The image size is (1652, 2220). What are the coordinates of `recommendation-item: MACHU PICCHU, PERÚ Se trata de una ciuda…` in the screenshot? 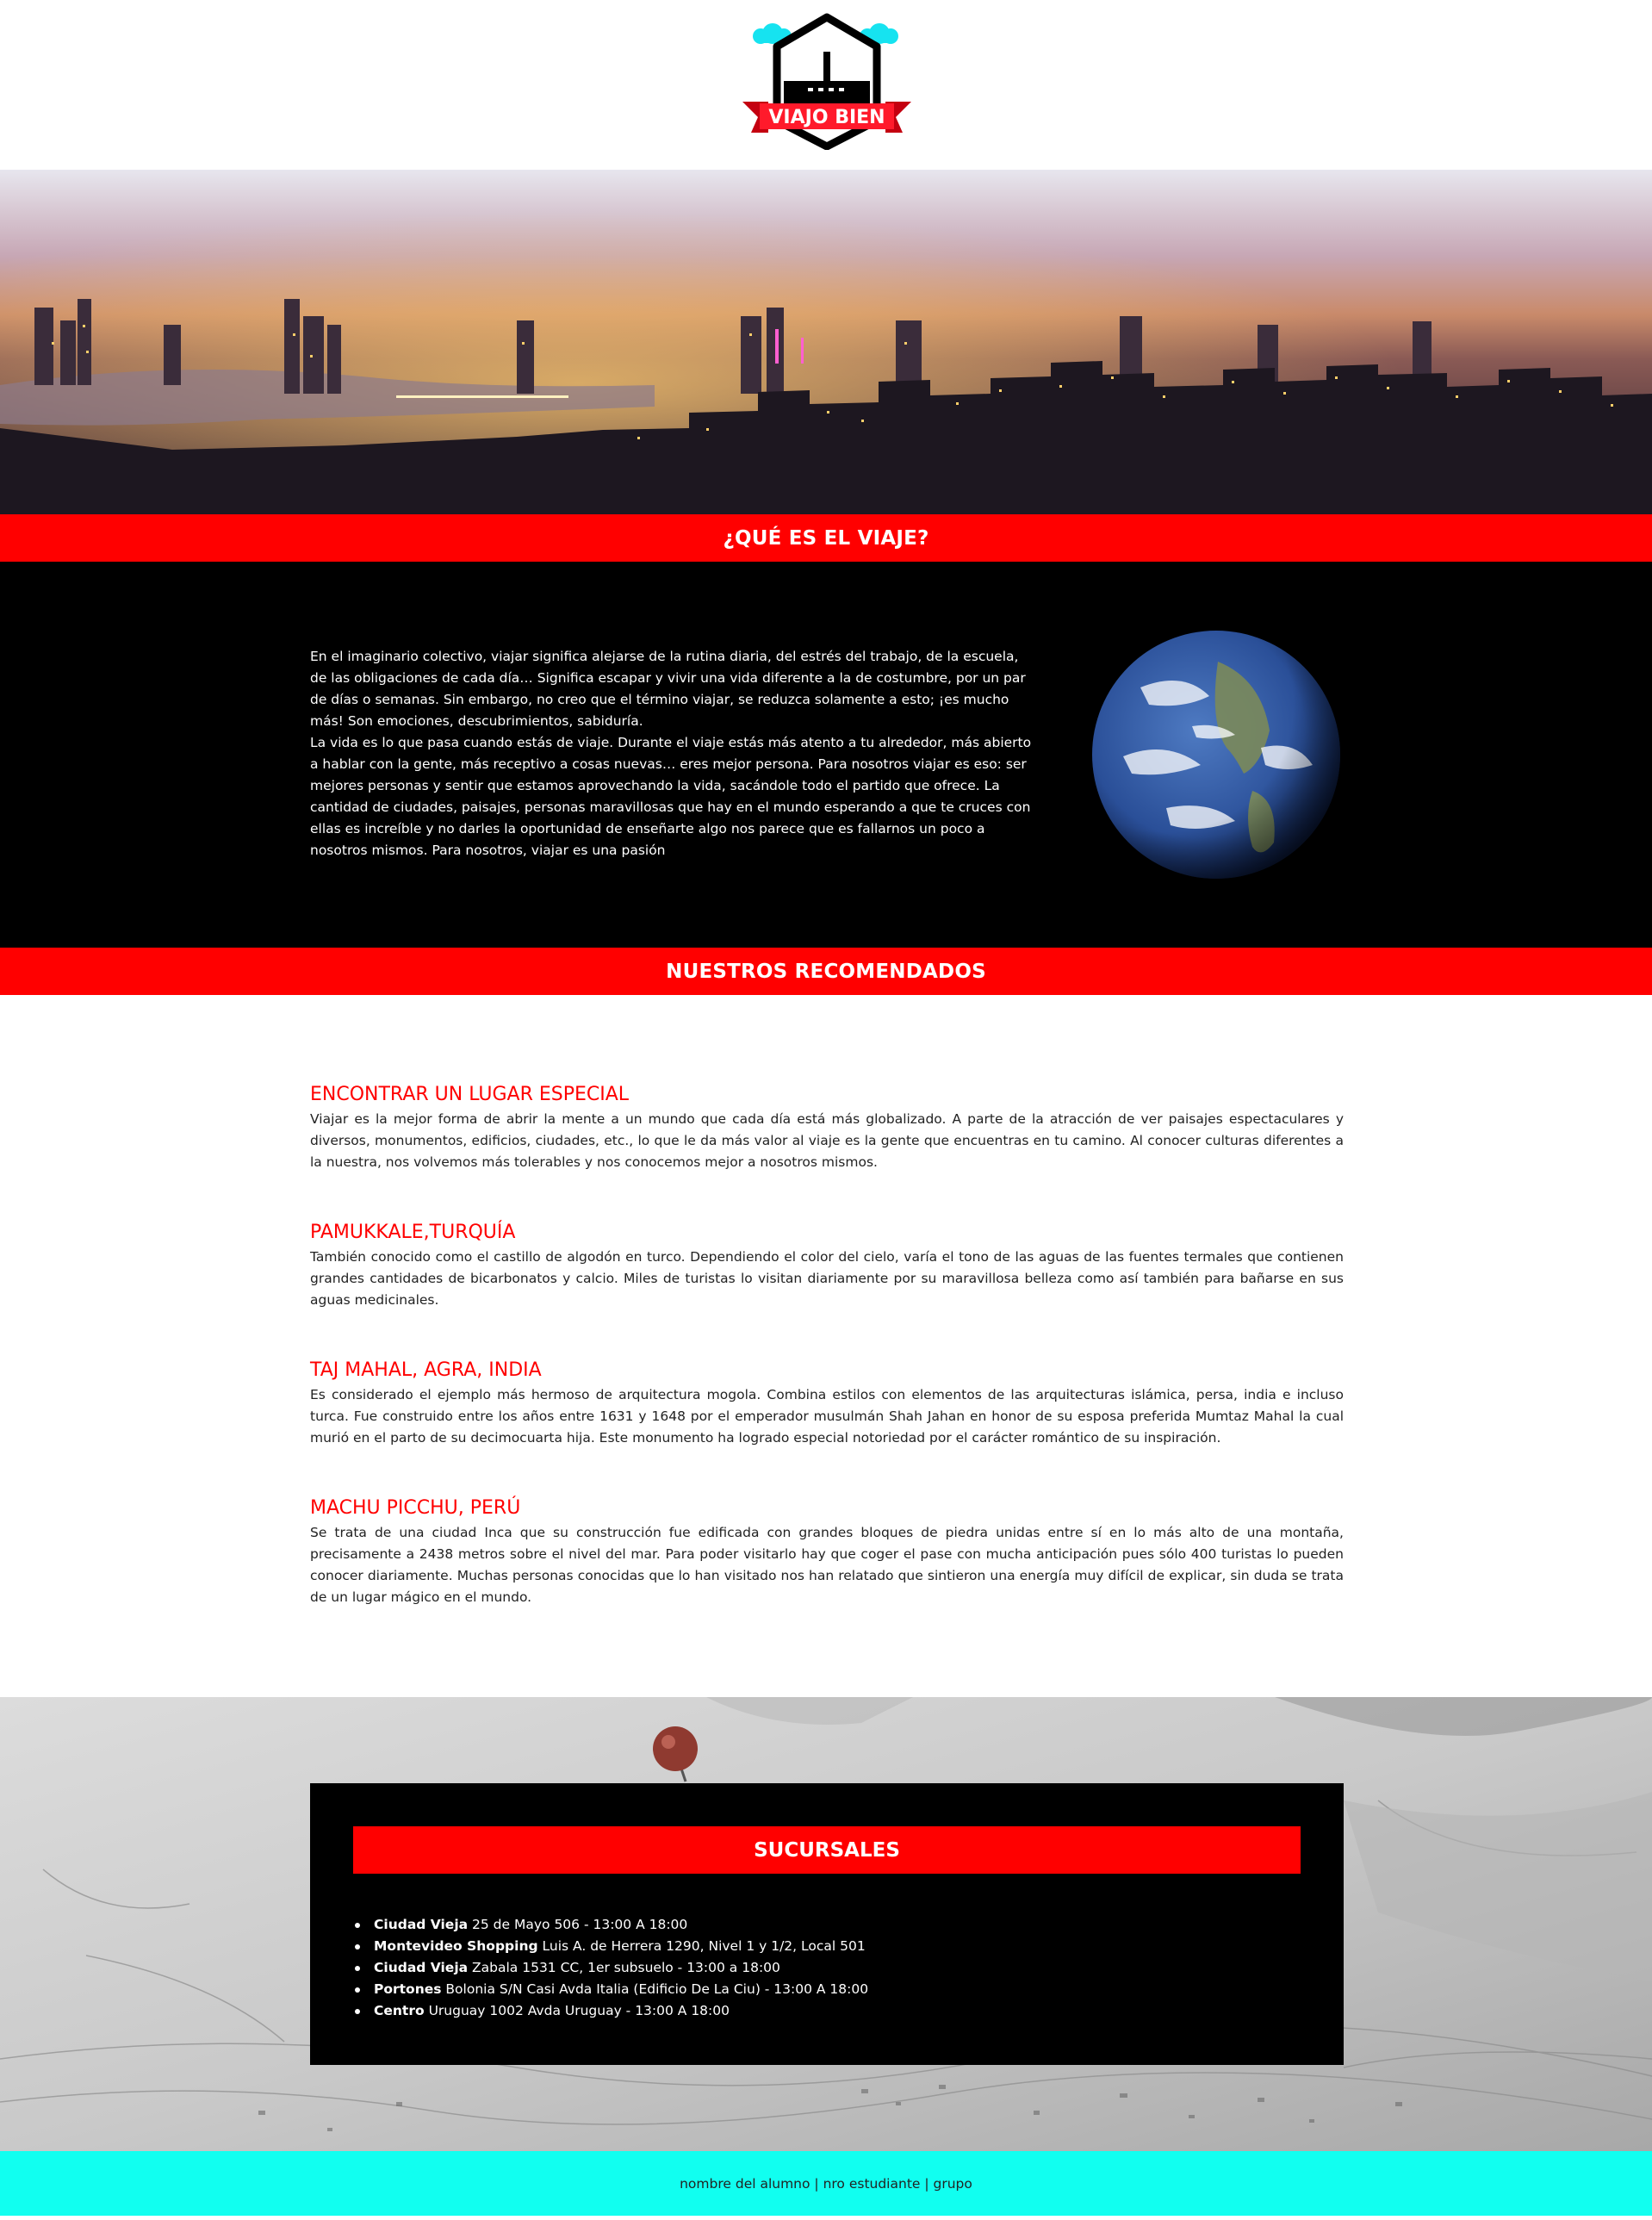 It's located at (827, 1552).